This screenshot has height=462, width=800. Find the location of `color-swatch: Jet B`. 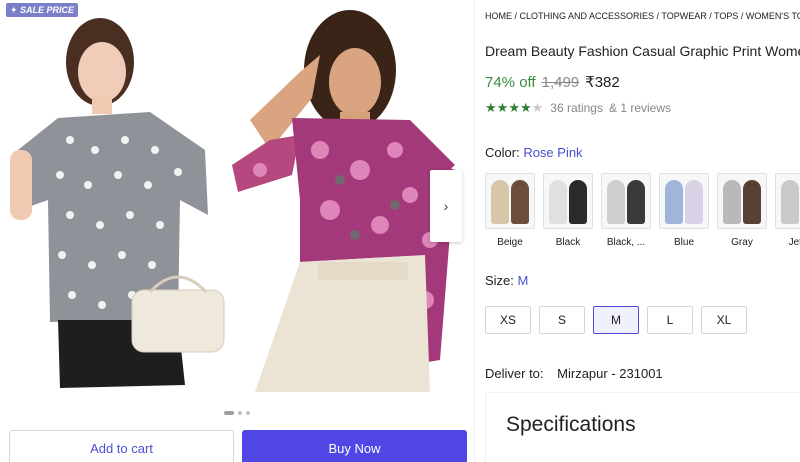

color-swatch: Jet B is located at coordinates (787, 210).